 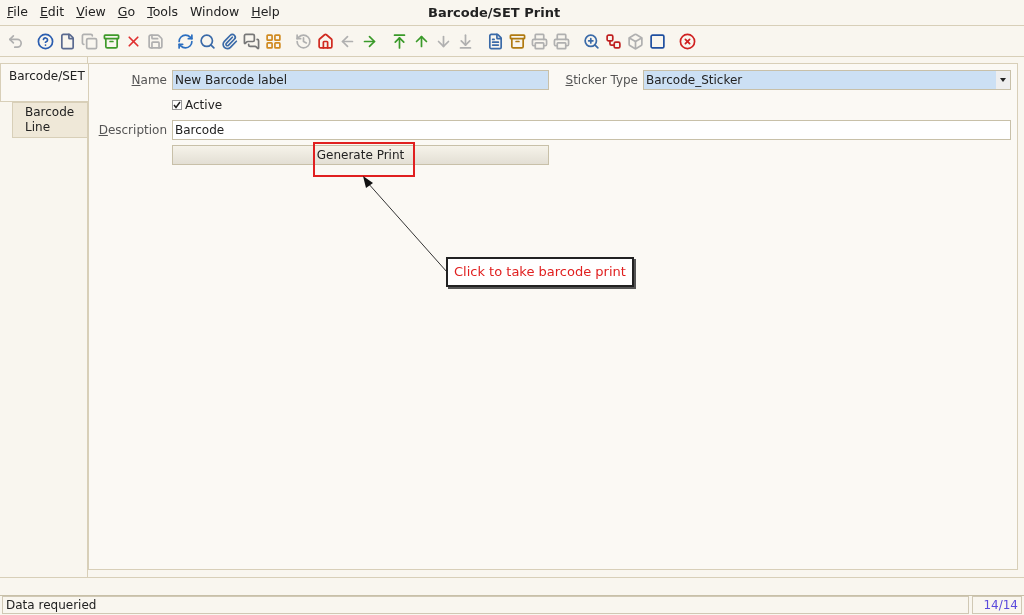 I want to click on field-label: Name, so click(x=148, y=80).